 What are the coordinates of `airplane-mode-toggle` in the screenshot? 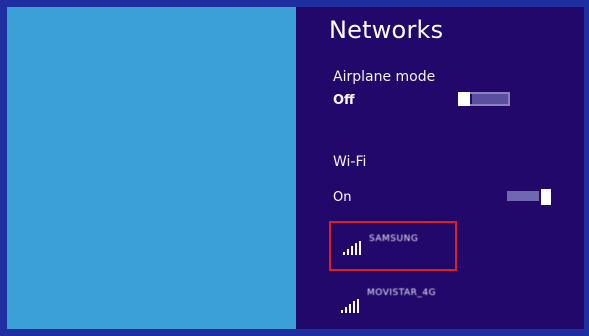 It's located at (484, 99).